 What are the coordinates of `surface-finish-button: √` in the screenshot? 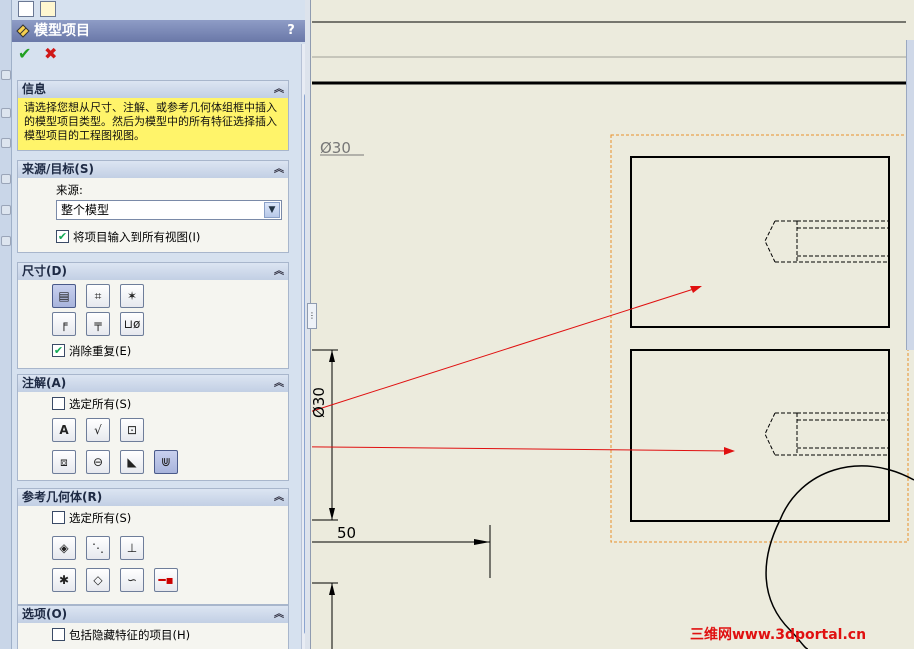 It's located at (98, 430).